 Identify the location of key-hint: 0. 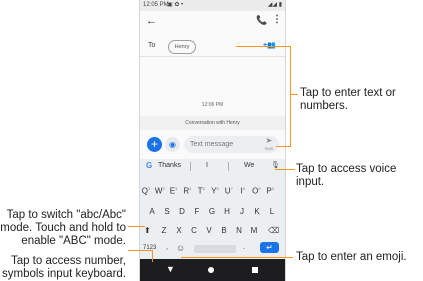
(272, 188).